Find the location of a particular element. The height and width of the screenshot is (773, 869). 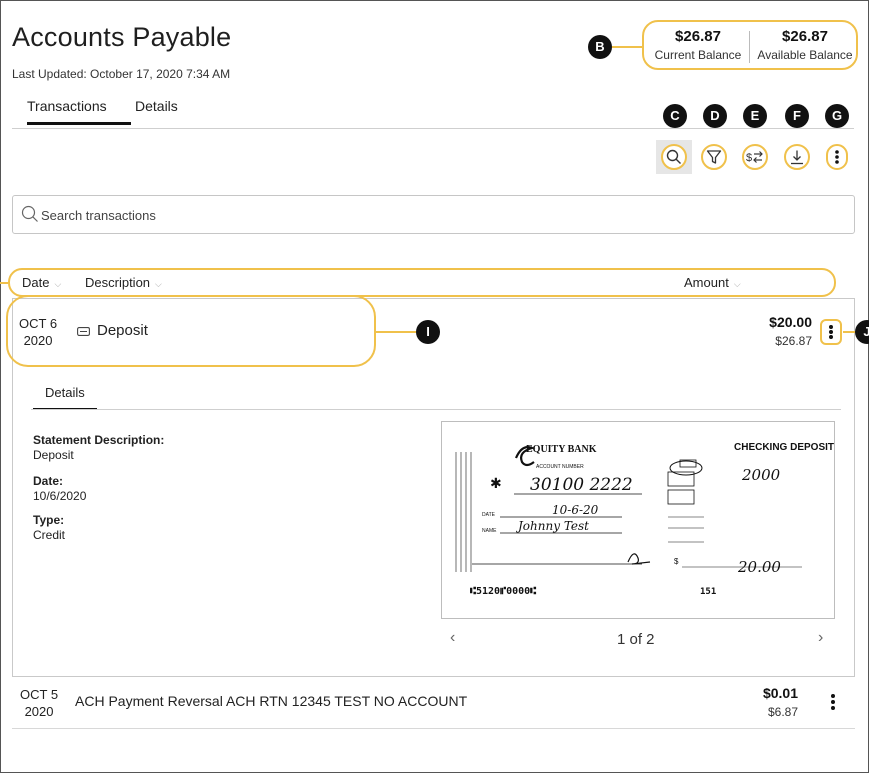

check-micr-right: 151 is located at coordinates (708, 592).